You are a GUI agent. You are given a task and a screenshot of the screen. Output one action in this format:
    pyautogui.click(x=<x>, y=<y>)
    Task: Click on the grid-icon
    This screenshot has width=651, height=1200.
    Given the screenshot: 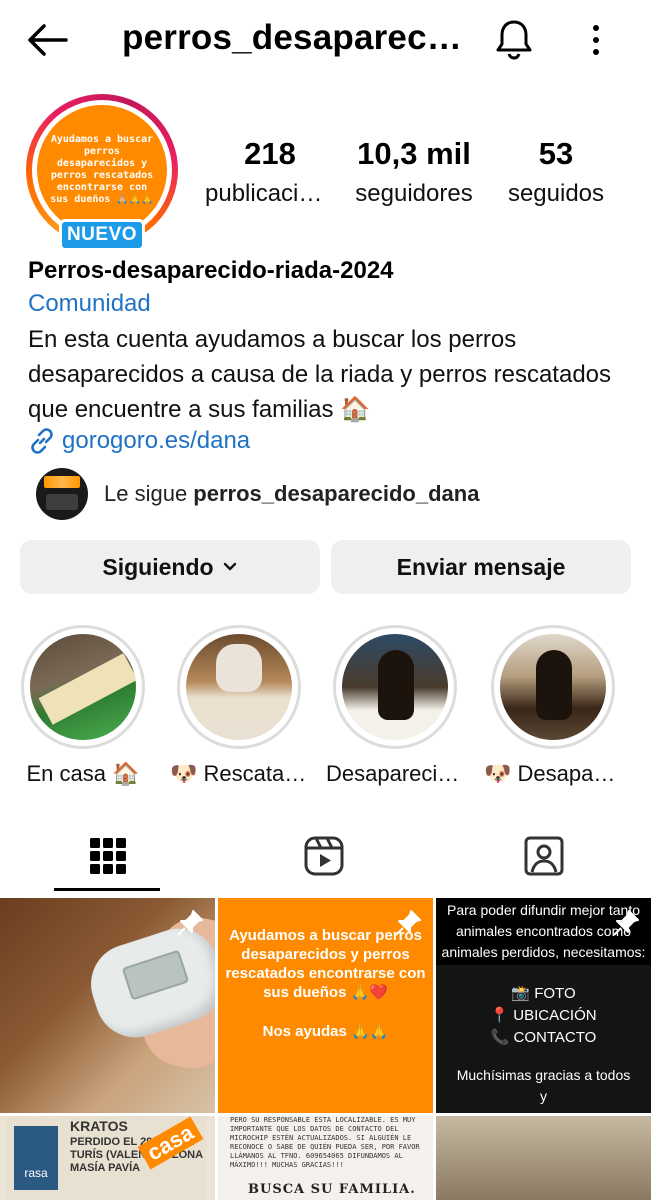 What is the action you would take?
    pyautogui.click(x=108, y=856)
    